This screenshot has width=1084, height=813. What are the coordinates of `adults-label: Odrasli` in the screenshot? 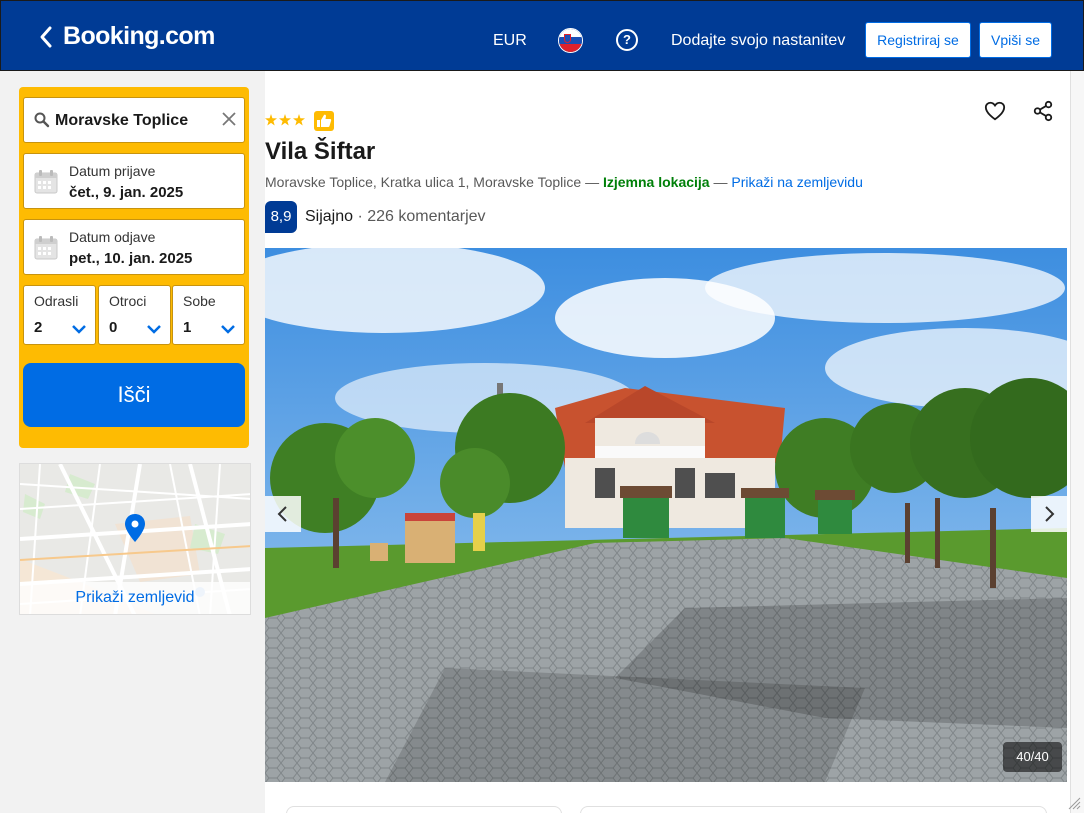 It's located at (56, 301).